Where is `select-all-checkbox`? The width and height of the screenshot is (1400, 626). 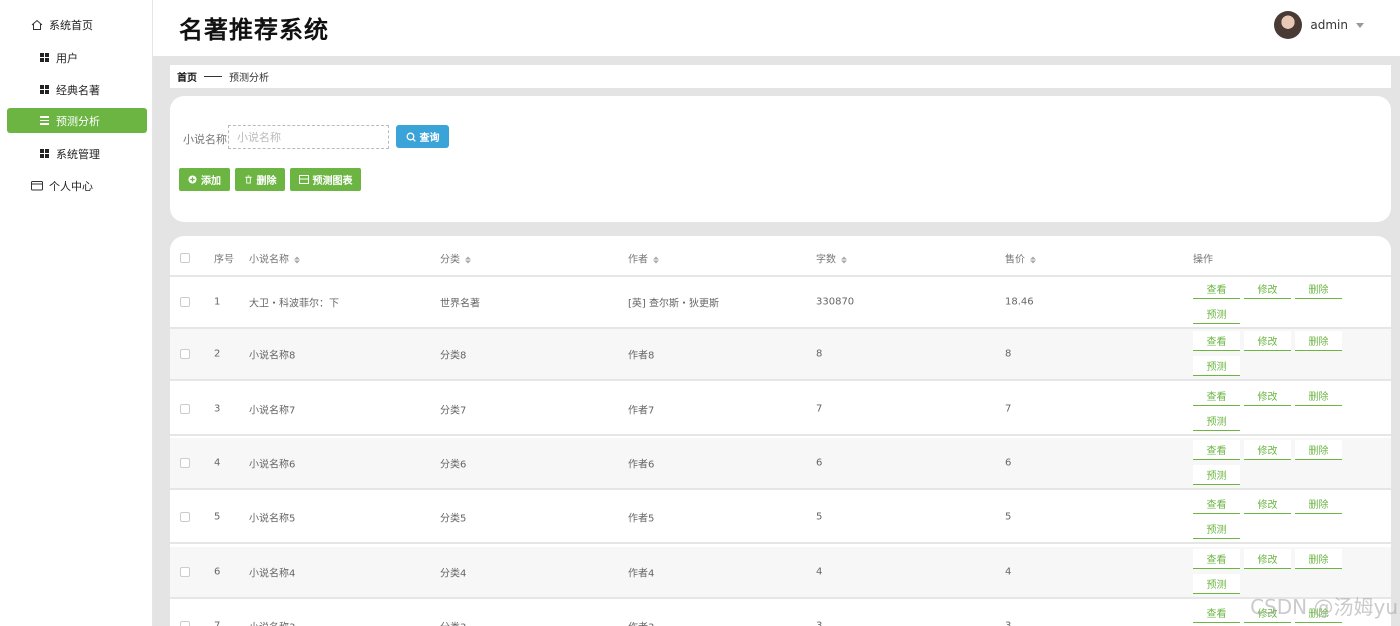 select-all-checkbox is located at coordinates (185, 258).